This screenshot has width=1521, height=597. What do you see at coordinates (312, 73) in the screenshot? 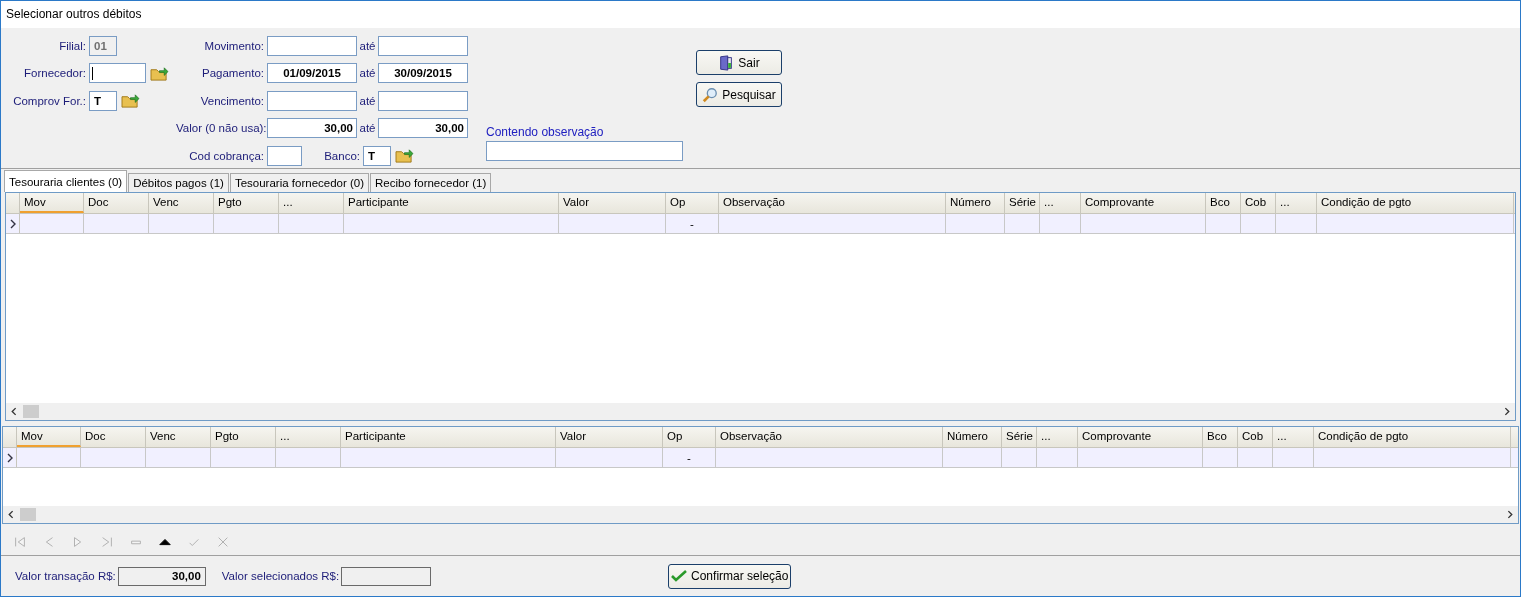
I see `input-field: 01/09/2015` at bounding box center [312, 73].